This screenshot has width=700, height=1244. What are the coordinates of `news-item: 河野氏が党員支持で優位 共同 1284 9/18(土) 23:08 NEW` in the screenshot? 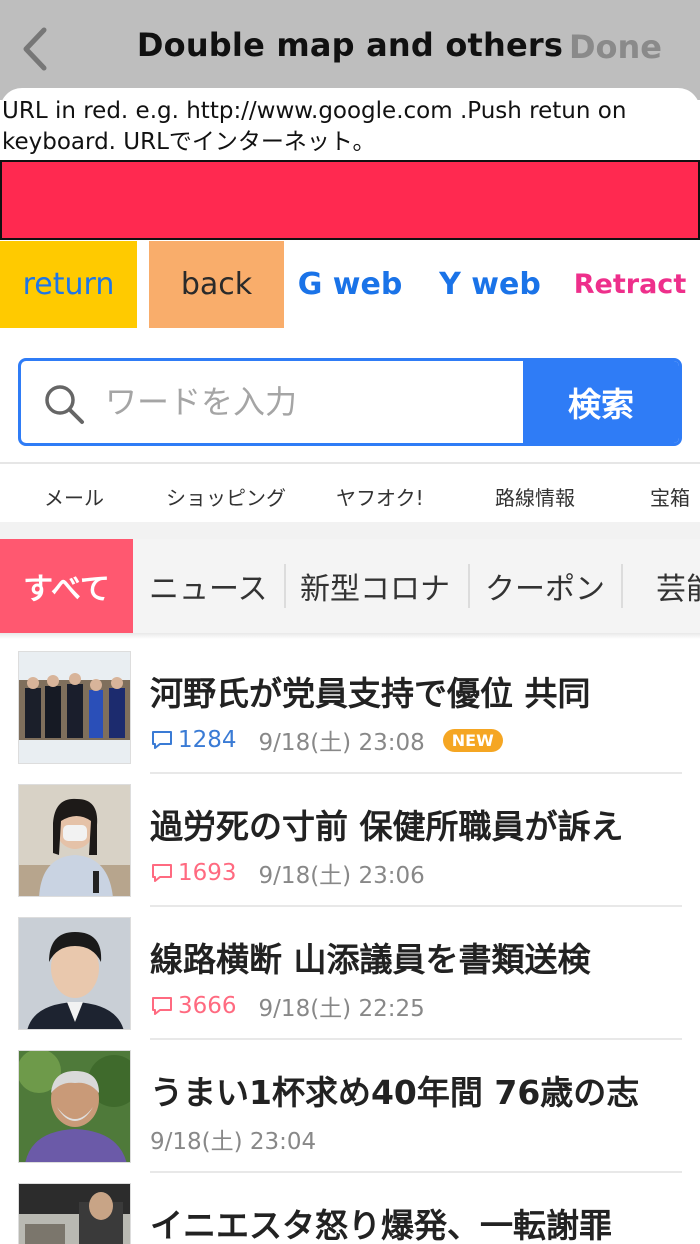 It's located at (350, 707).